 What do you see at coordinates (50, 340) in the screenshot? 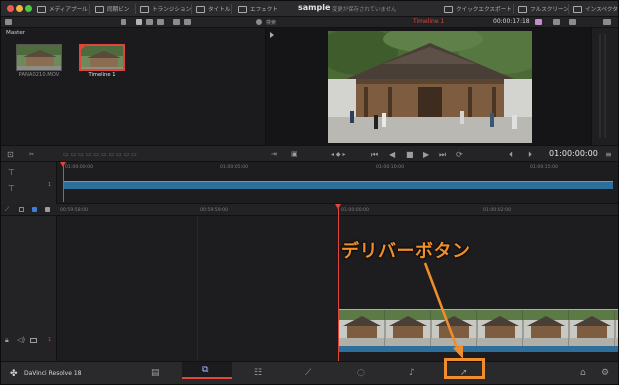
I see `track-number: 1` at bounding box center [50, 340].